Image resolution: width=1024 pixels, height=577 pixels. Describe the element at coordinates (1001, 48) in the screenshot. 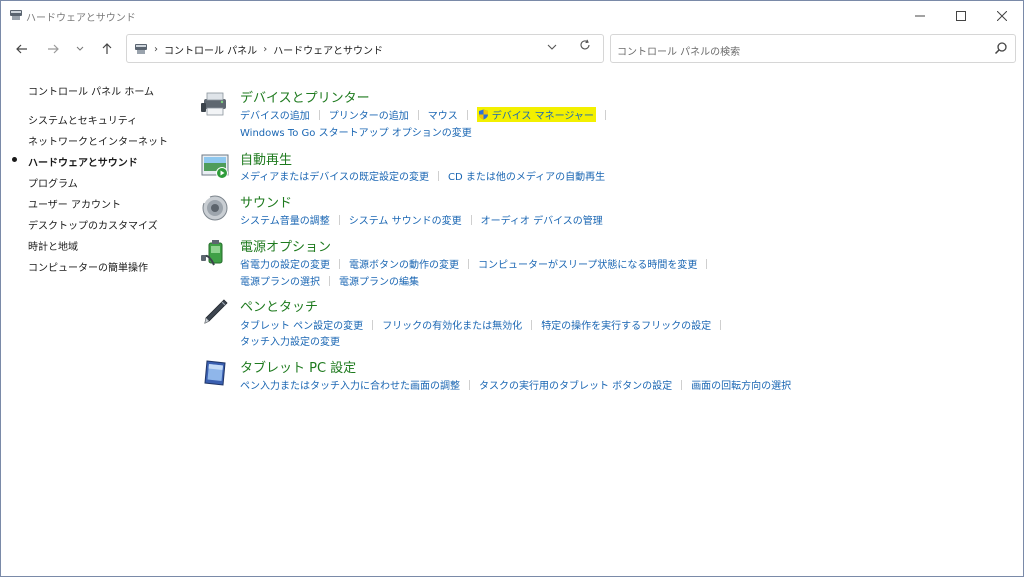

I see `search-icon` at that location.